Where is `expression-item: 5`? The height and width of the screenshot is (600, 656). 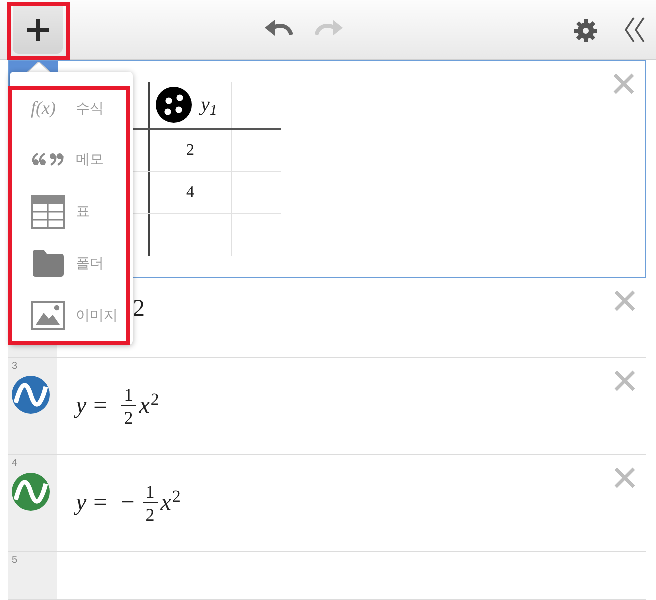 expression-item: 5 is located at coordinates (327, 576).